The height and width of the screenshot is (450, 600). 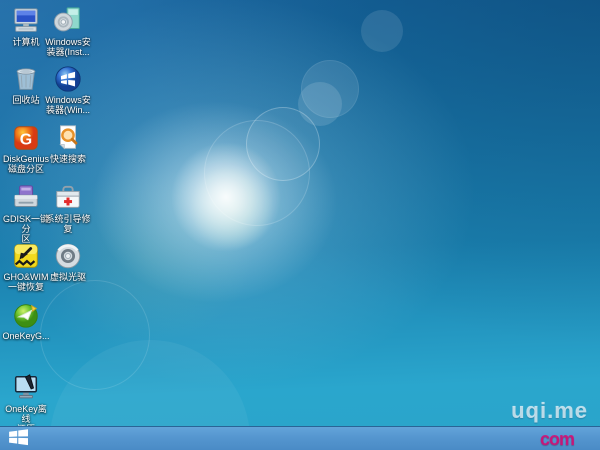 I want to click on desktop-icon-gdisk-partition: GDISK一键分 区, so click(x=26, y=213).